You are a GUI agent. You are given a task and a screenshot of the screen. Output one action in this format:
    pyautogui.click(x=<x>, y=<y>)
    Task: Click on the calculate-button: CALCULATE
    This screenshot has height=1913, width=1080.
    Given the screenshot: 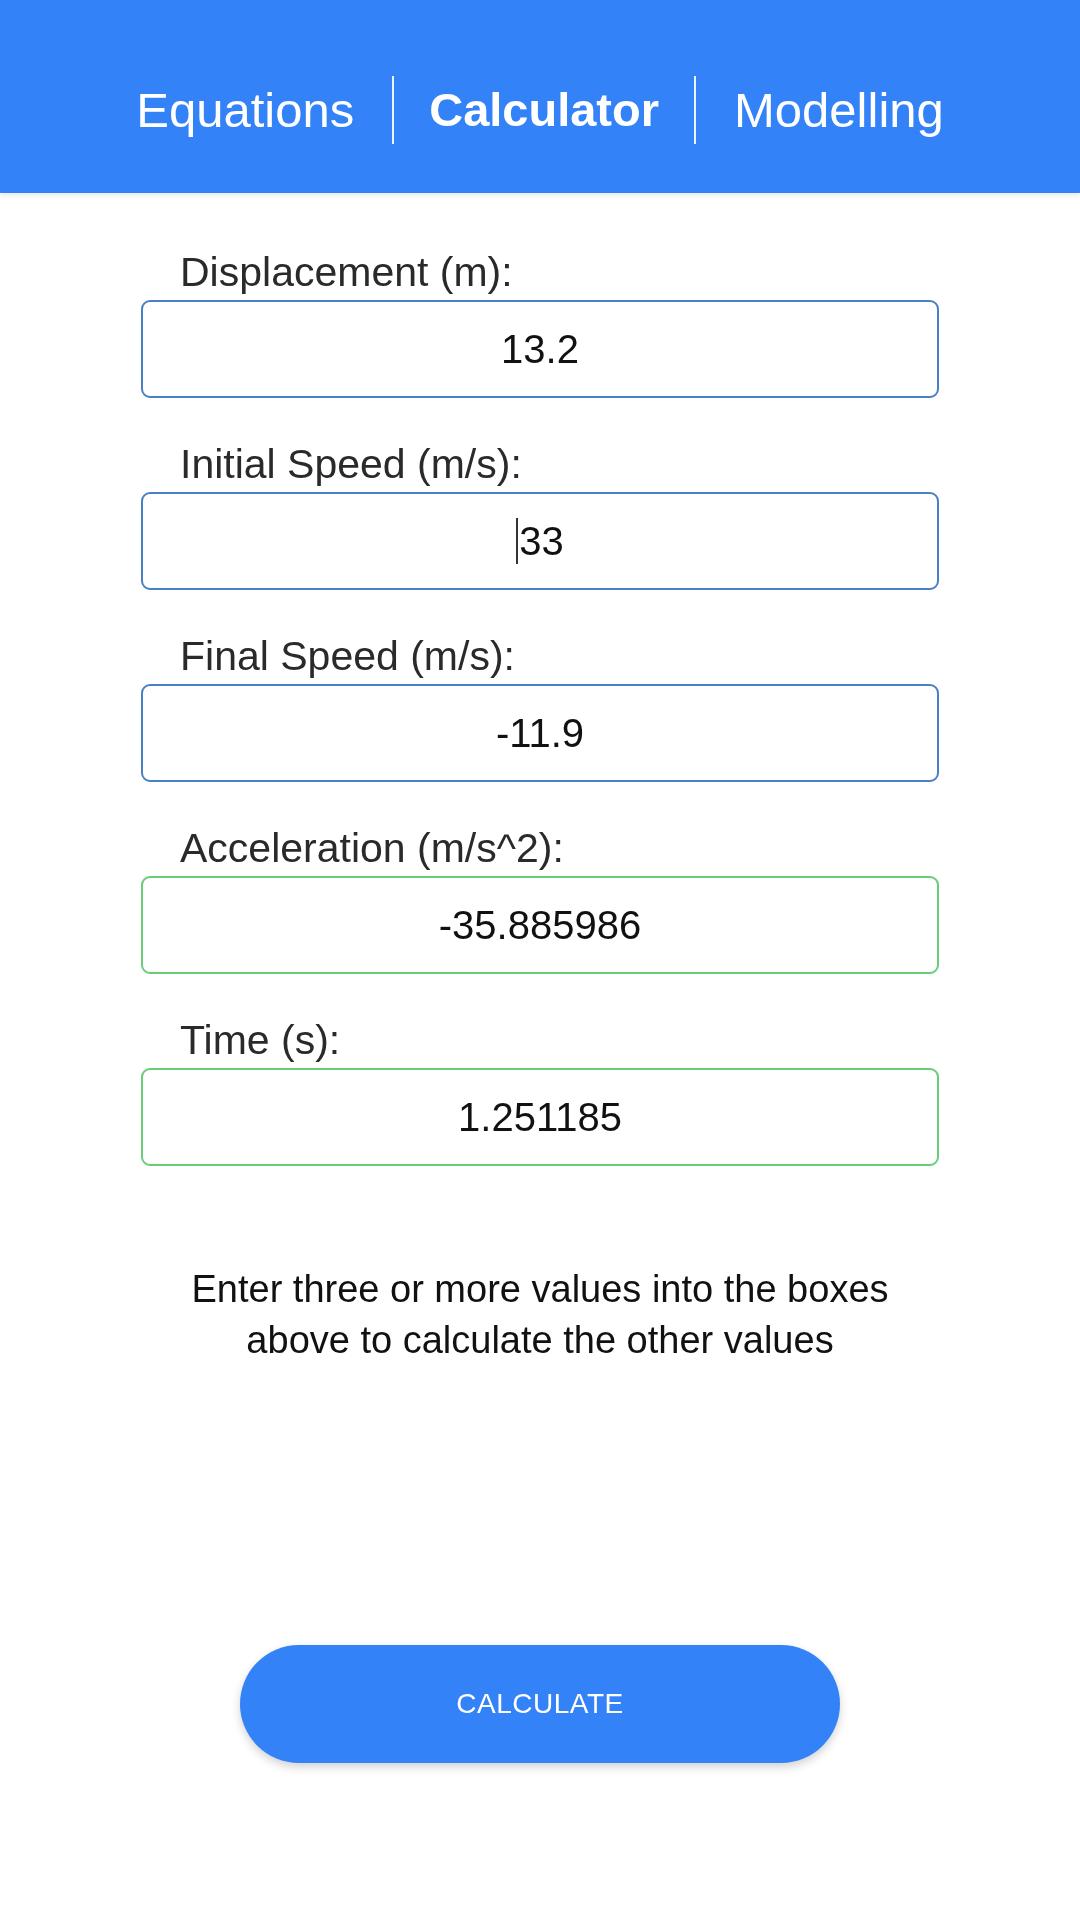 What is the action you would take?
    pyautogui.click(x=540, y=1704)
    